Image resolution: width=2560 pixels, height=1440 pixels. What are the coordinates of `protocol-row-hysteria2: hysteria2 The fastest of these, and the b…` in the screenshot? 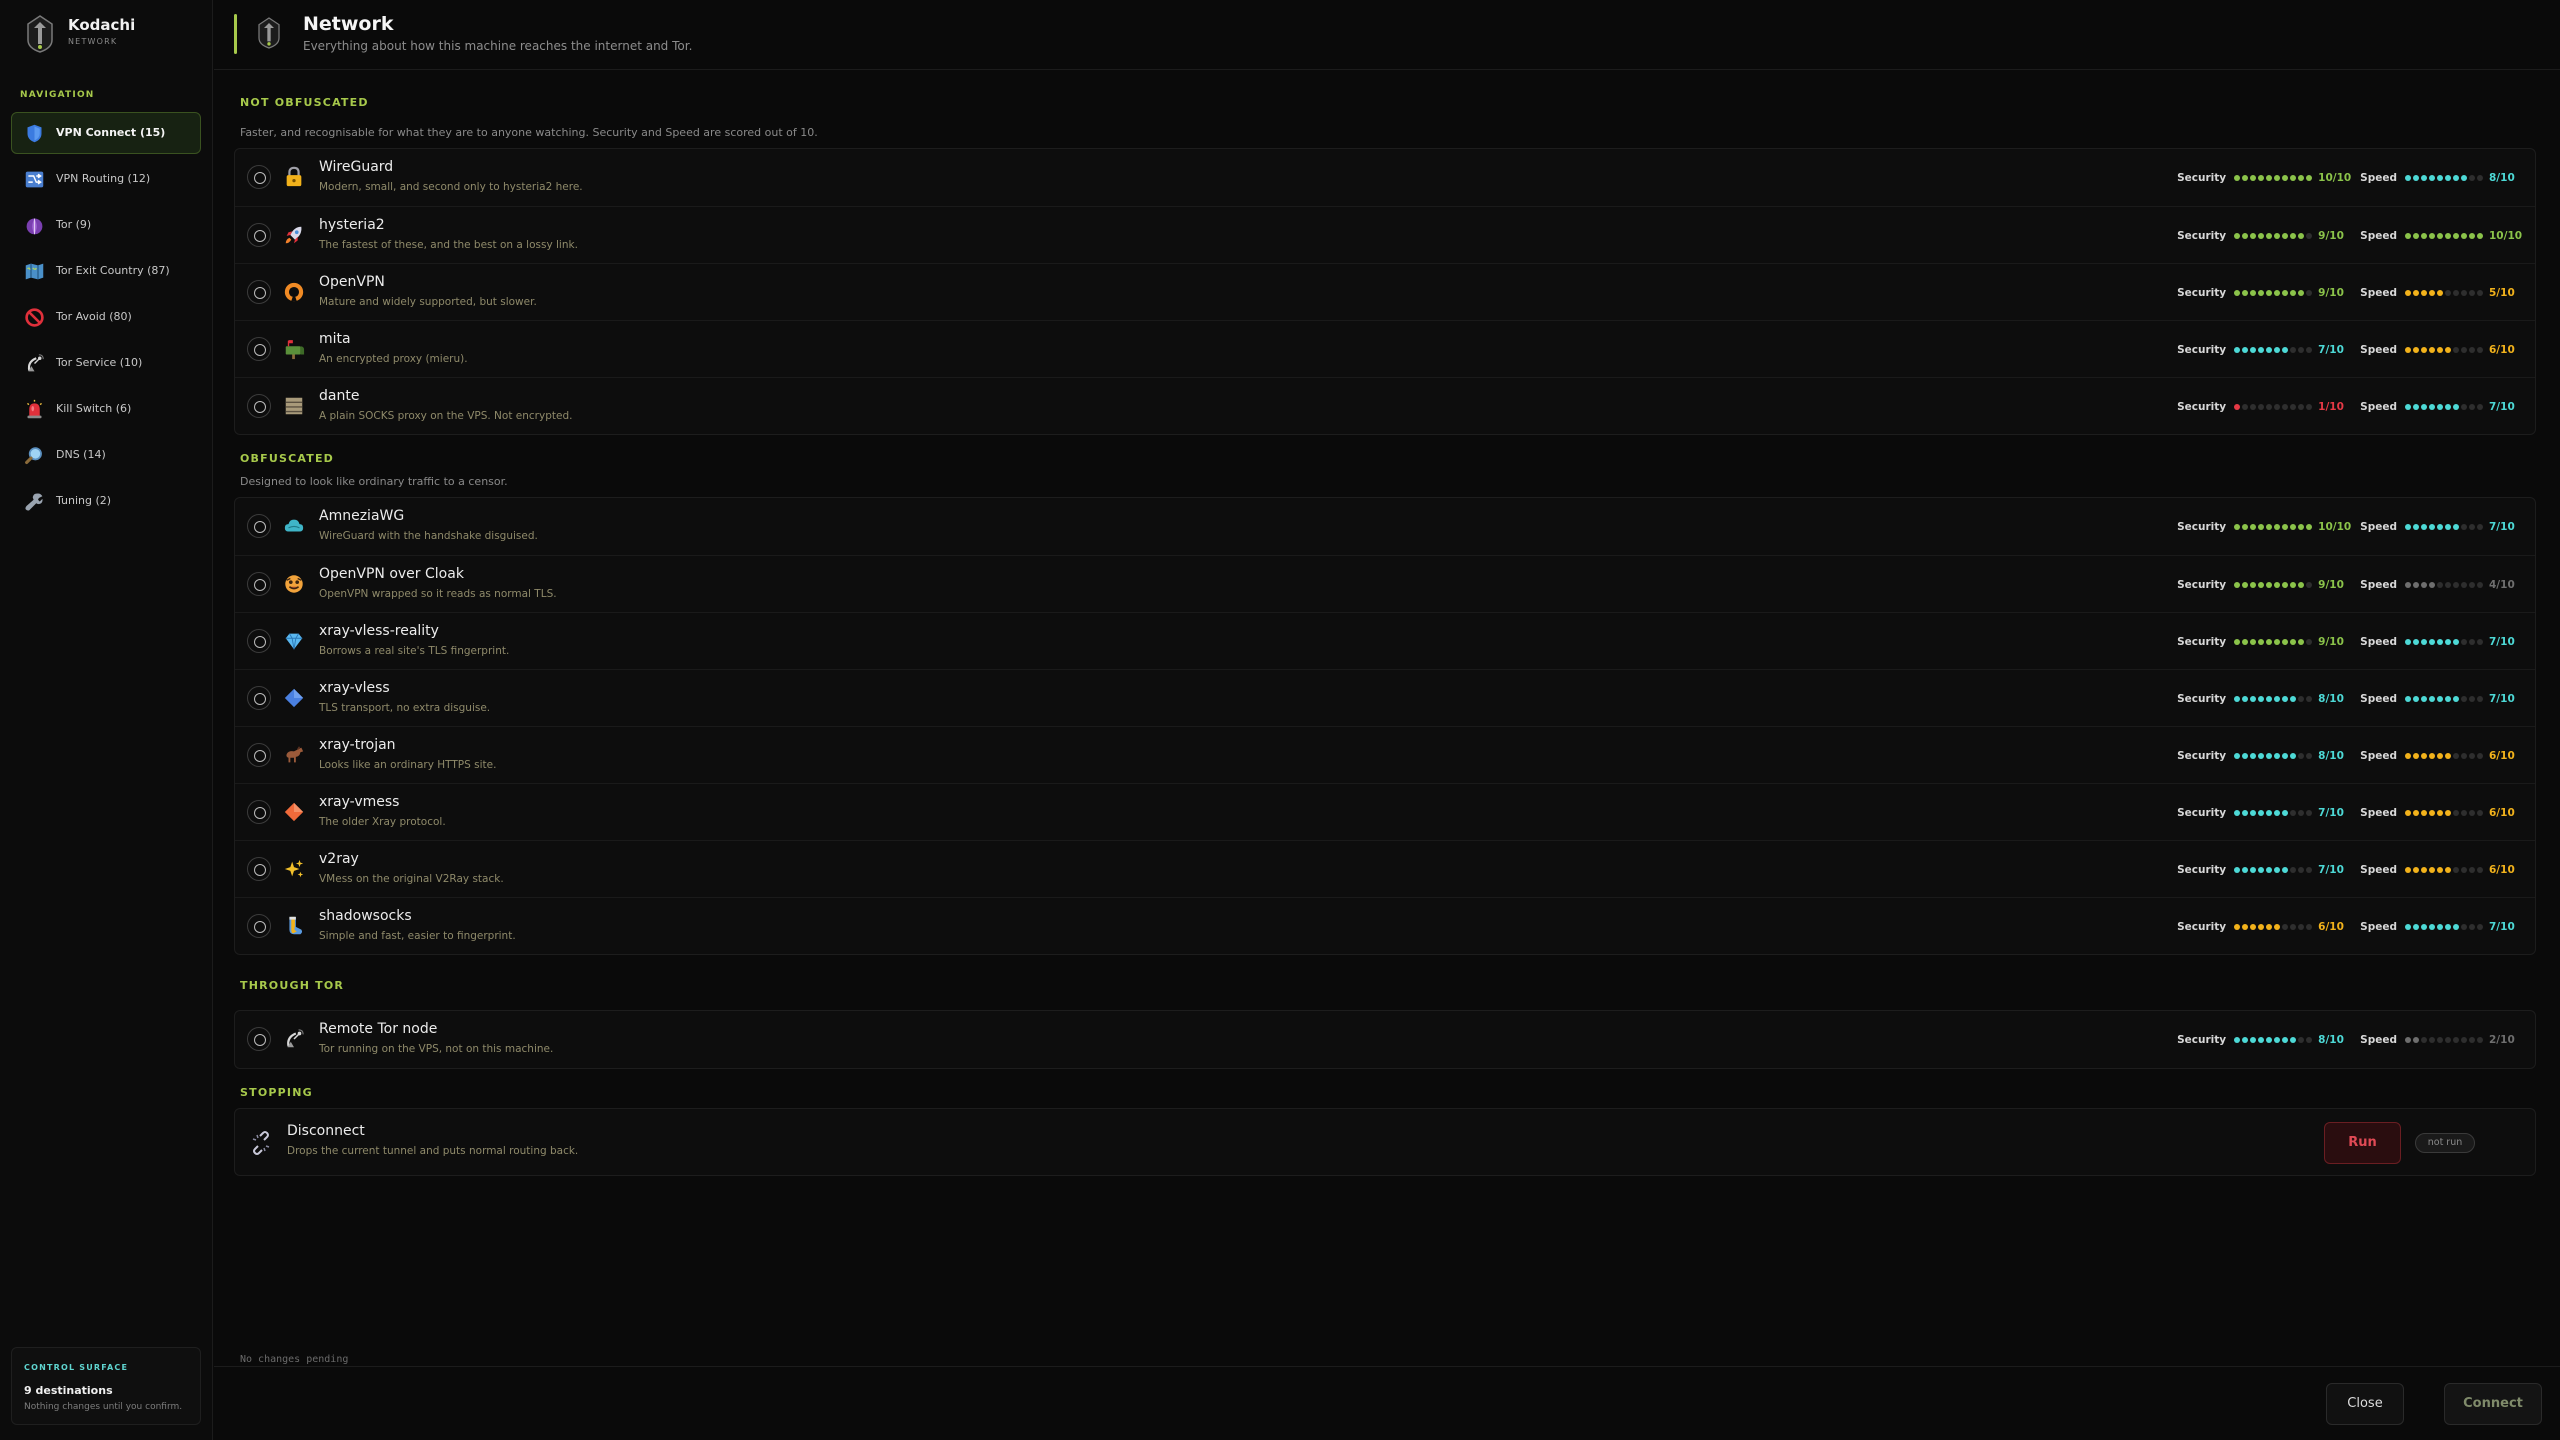 It's located at (1385, 234).